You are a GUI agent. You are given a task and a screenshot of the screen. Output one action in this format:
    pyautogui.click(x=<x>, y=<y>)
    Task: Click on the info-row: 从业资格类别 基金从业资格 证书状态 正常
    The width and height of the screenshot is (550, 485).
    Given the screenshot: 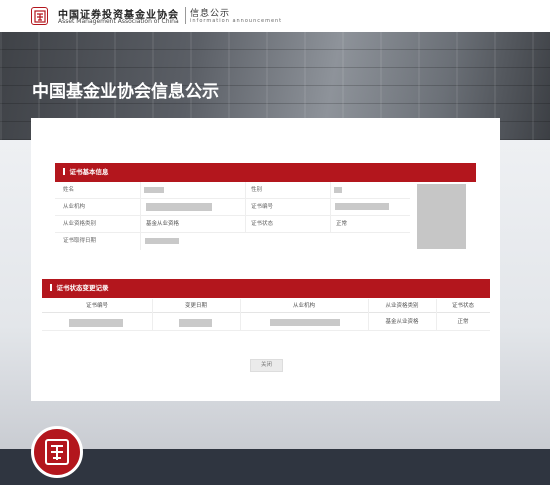 What is the action you would take?
    pyautogui.click(x=232, y=224)
    